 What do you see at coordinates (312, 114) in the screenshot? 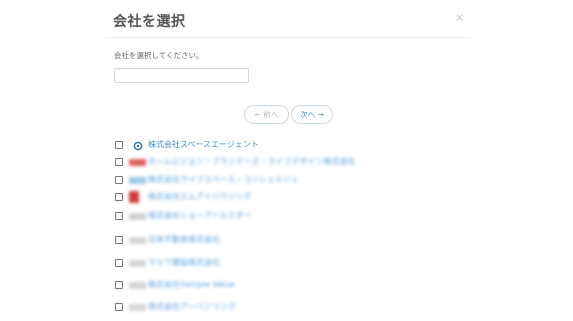
I see `next-page-button: 次へ →` at bounding box center [312, 114].